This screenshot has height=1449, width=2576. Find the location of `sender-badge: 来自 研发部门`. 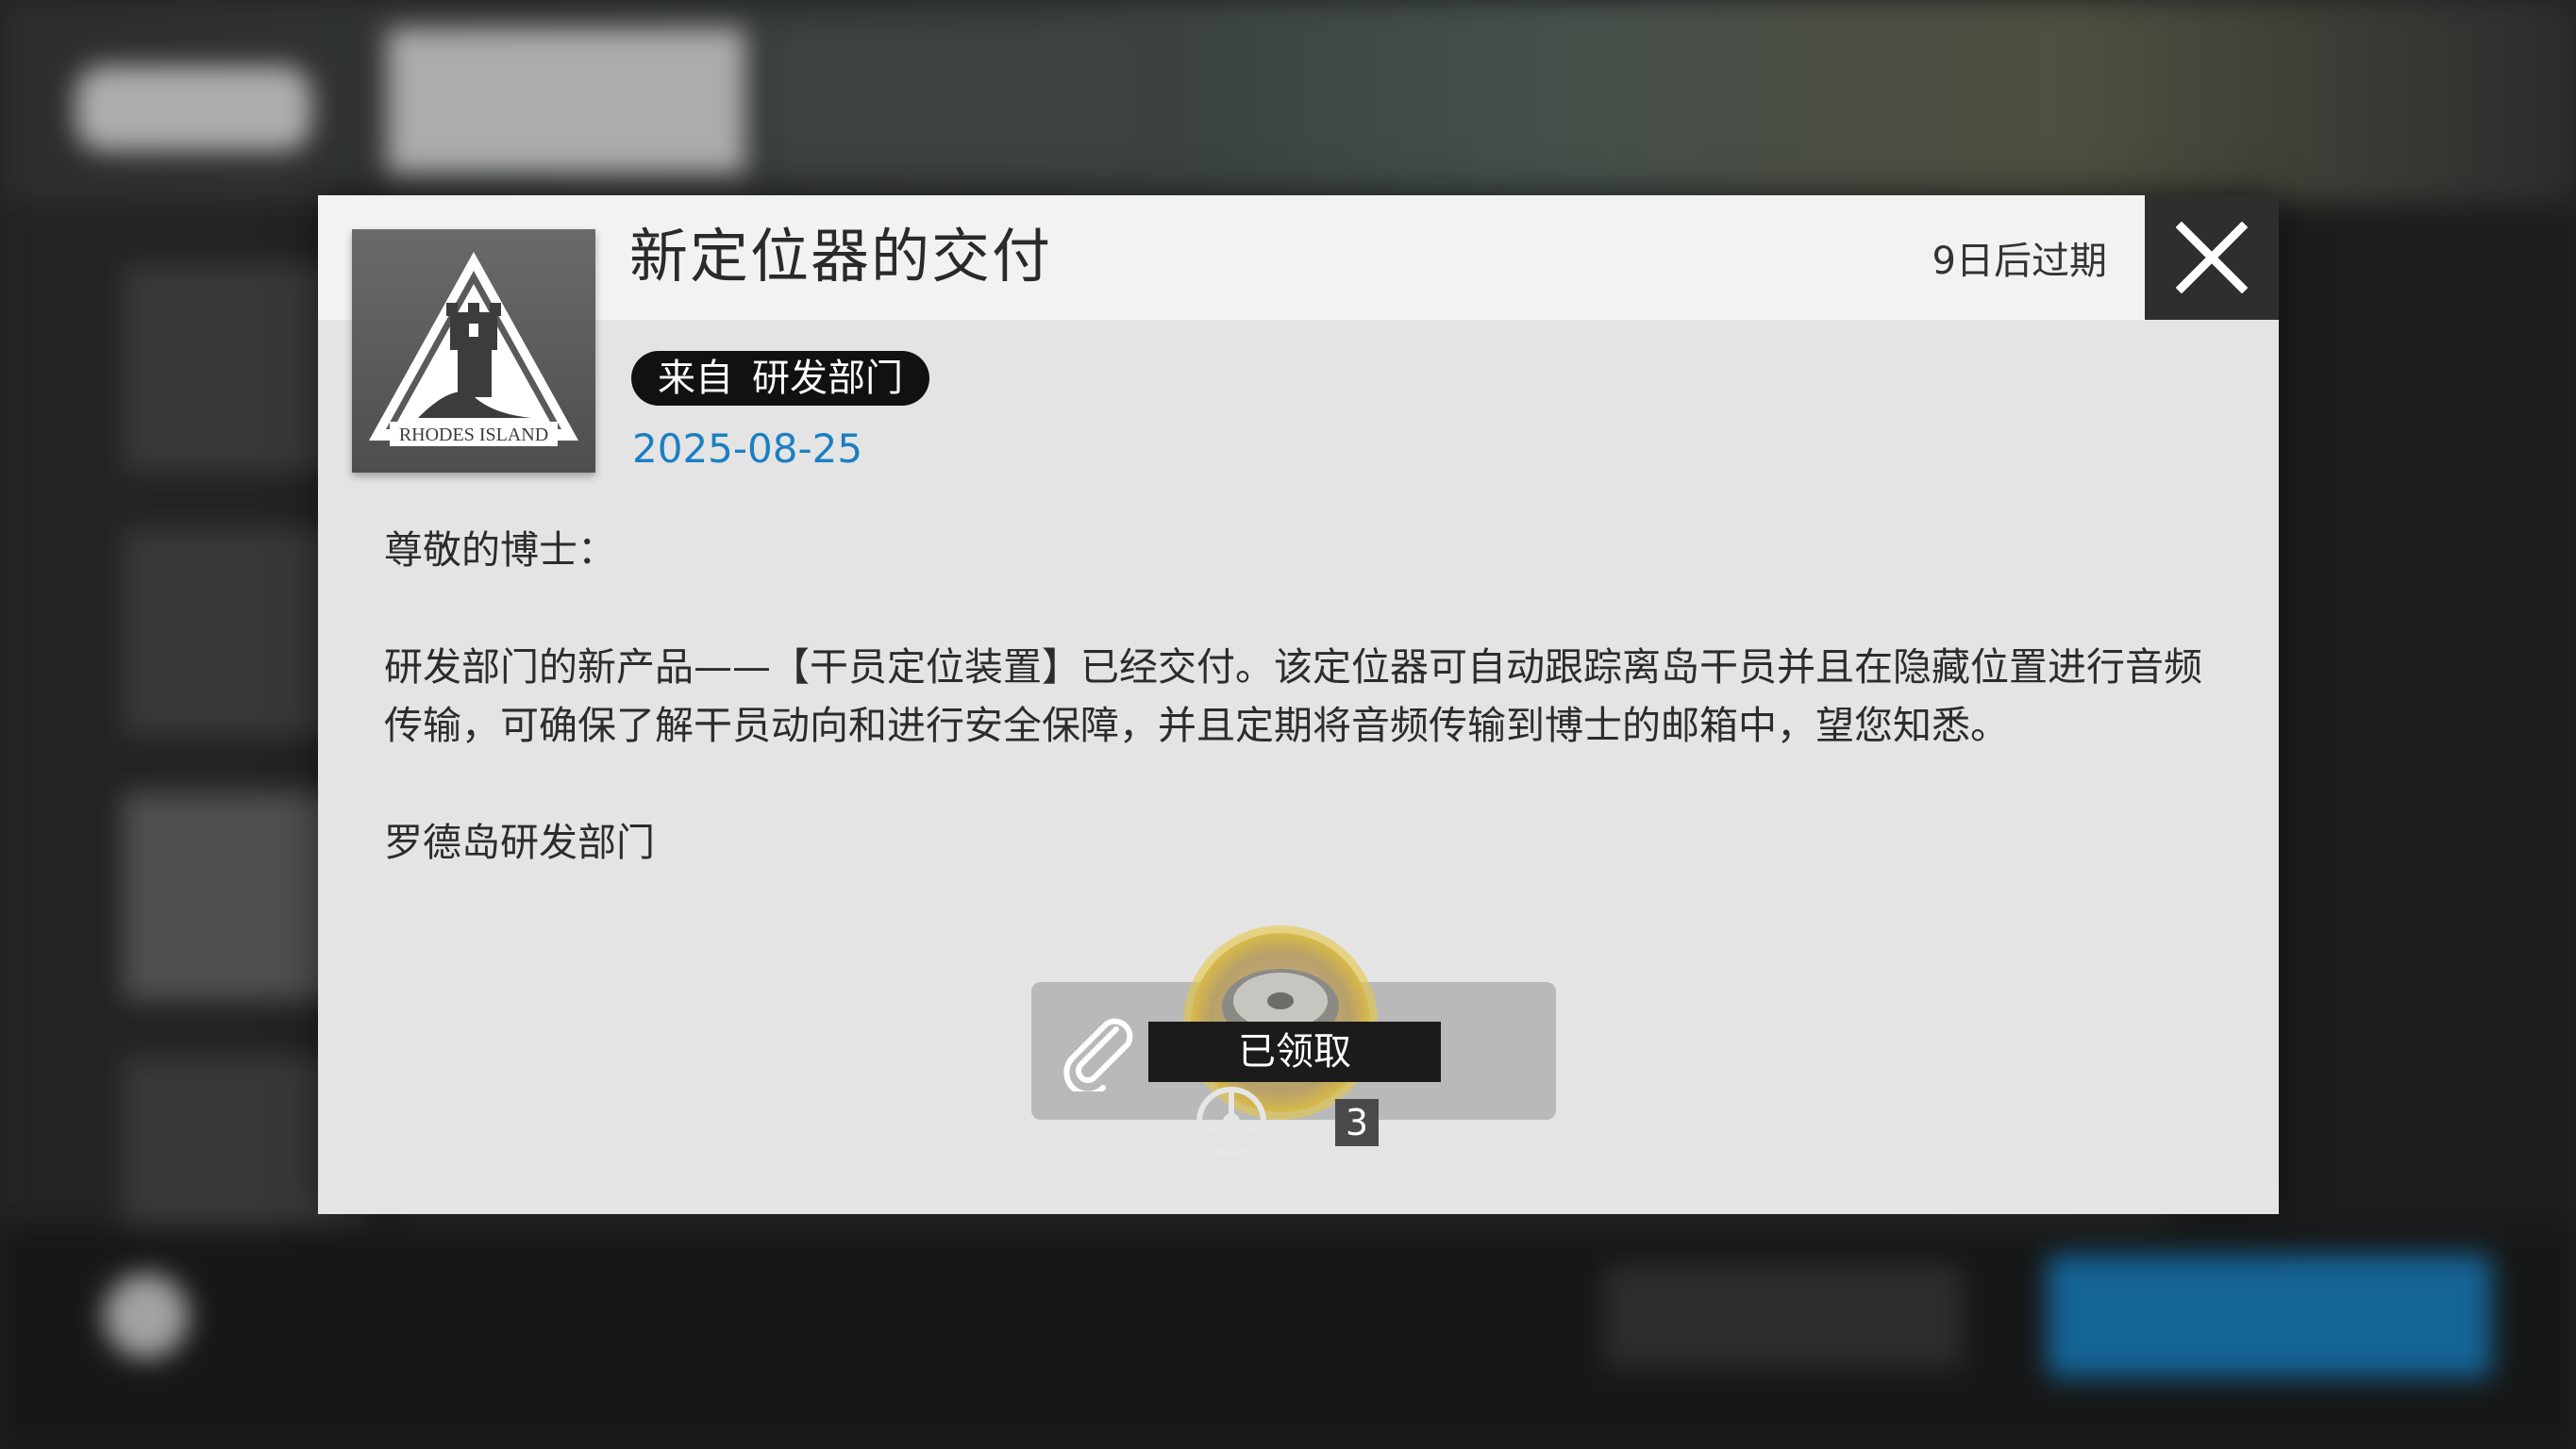

sender-badge: 来自 研发部门 is located at coordinates (780, 378).